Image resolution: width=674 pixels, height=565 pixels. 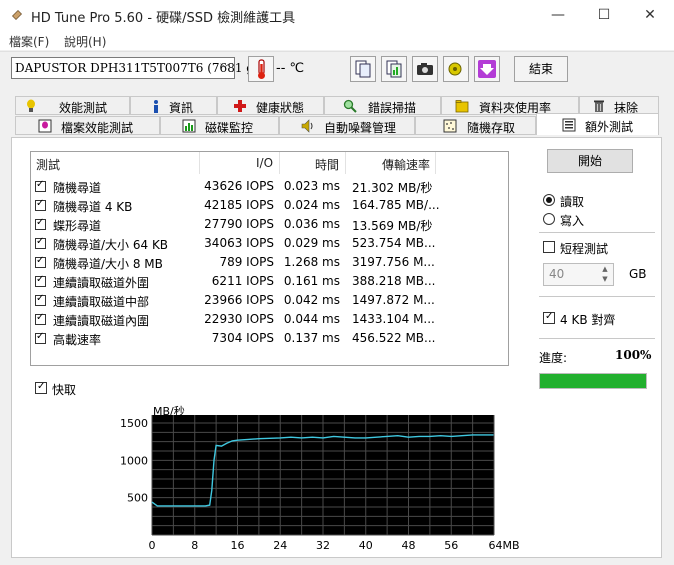 What do you see at coordinates (650, 15) in the screenshot?
I see `close-button: ✕` at bounding box center [650, 15].